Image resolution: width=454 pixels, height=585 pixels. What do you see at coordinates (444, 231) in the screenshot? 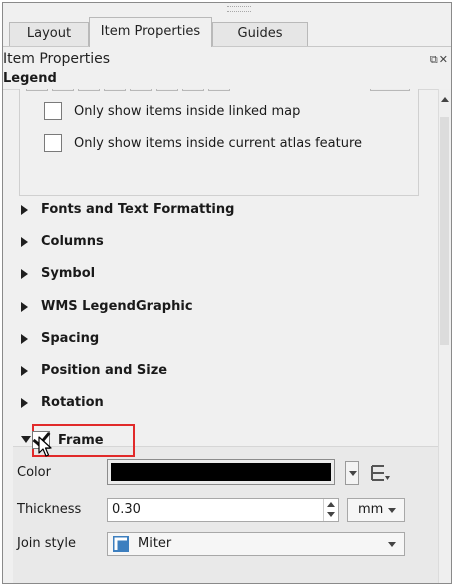
I see `scroll-thumb` at bounding box center [444, 231].